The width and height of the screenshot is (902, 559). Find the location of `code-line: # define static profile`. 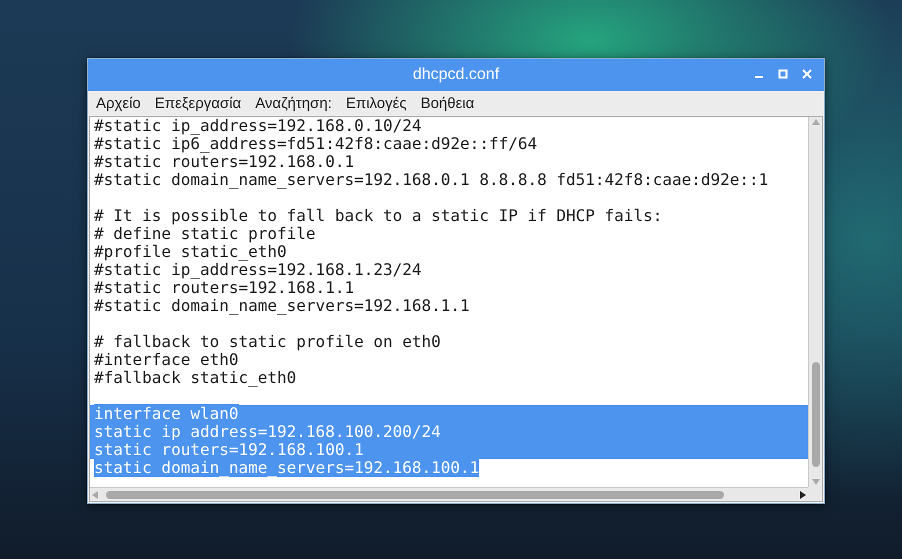

code-line: # define static profile is located at coordinates (205, 233).